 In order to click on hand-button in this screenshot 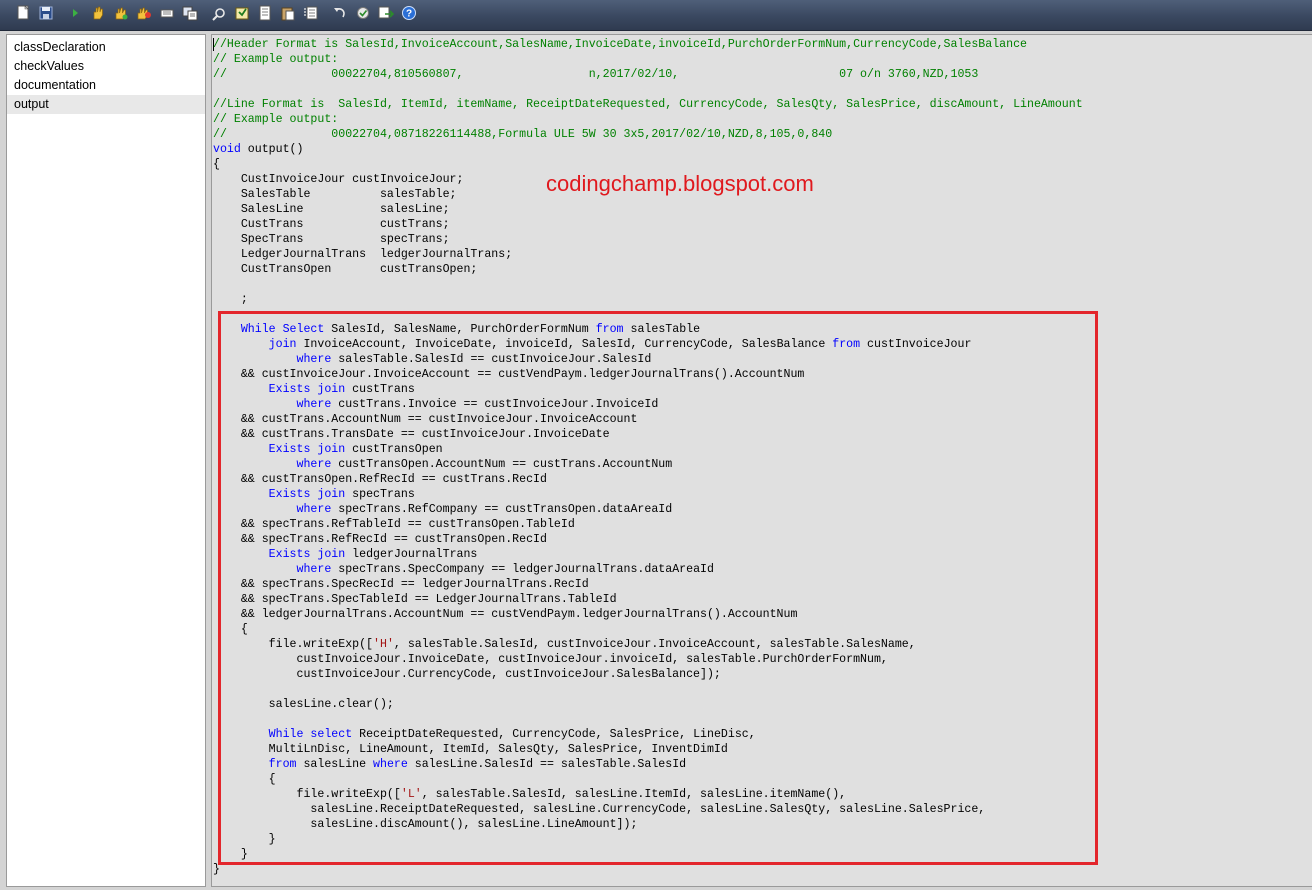, I will do `click(98, 15)`.